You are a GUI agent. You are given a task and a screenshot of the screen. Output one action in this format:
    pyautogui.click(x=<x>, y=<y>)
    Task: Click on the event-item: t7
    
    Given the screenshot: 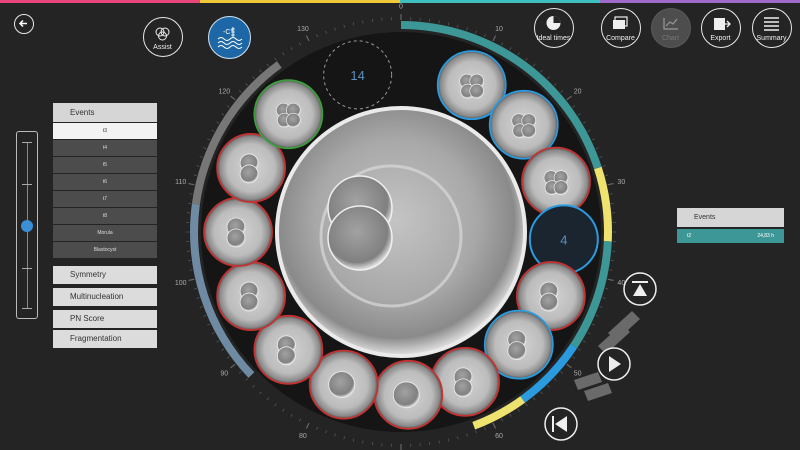 What is the action you would take?
    pyautogui.click(x=105, y=199)
    